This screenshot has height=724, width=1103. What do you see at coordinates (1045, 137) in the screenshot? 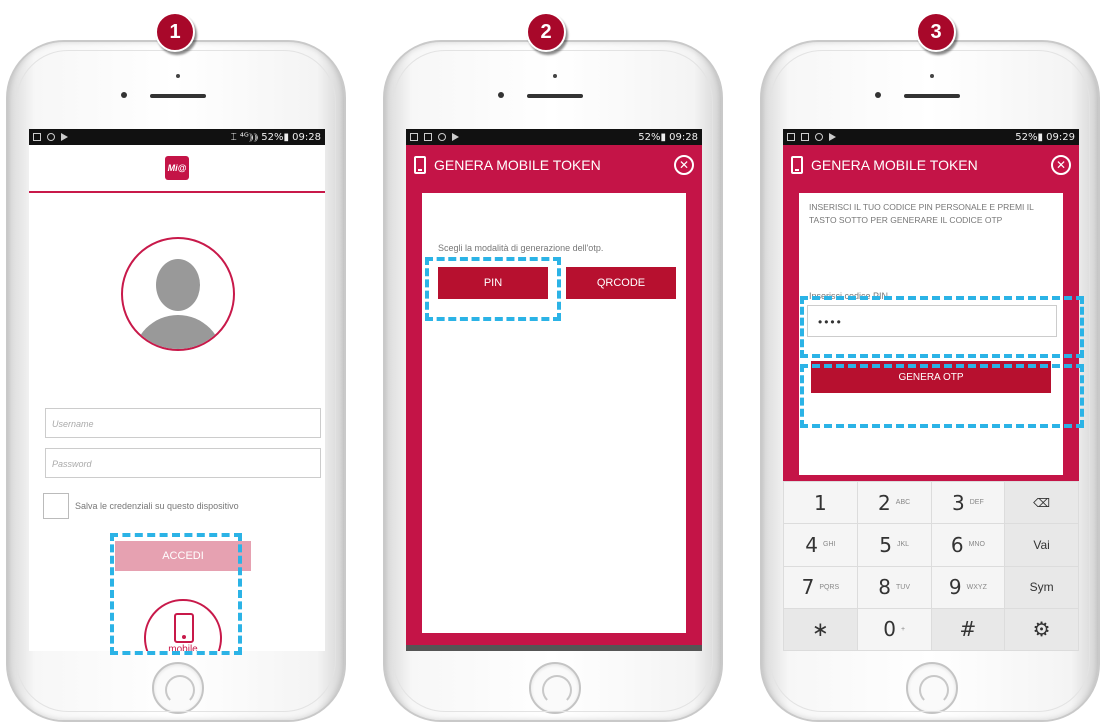
I see `status-time: 52%▮ 09:29` at bounding box center [1045, 137].